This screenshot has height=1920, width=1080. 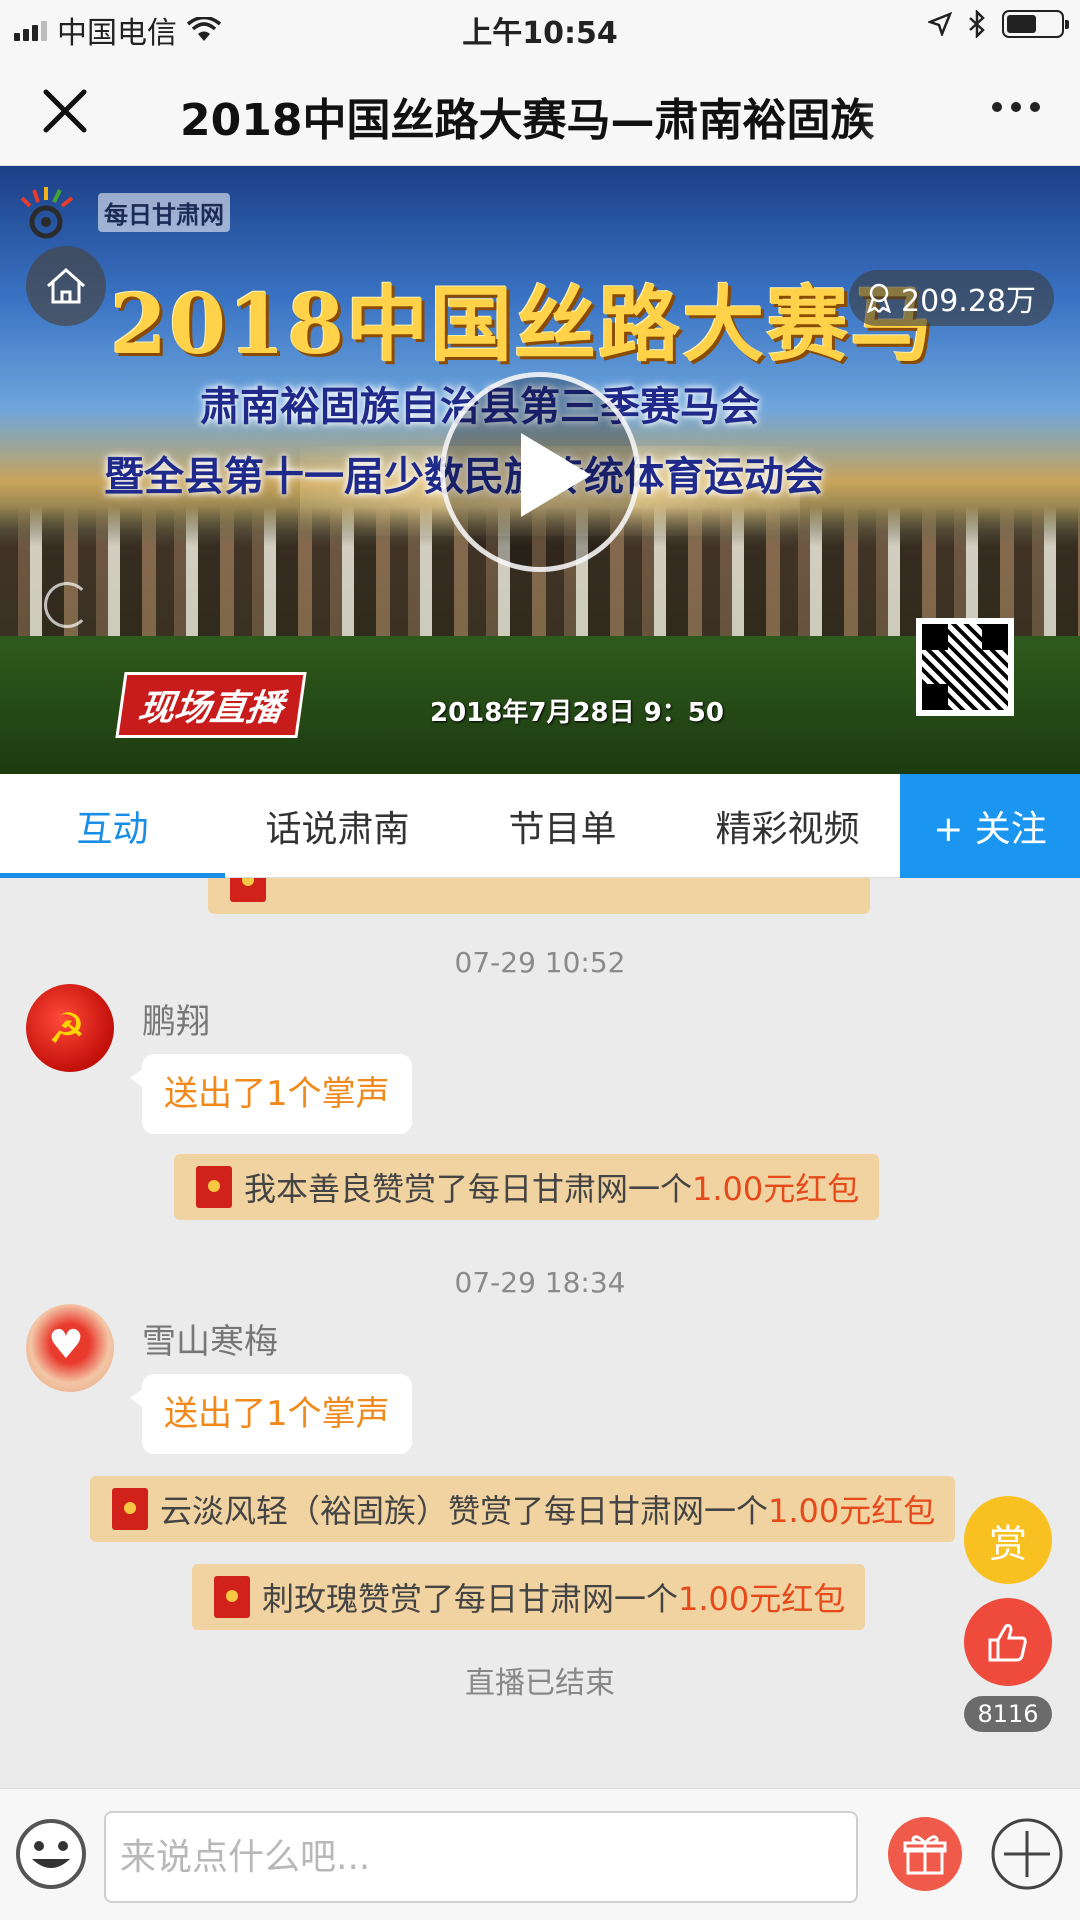 I want to click on like-count: 8116, so click(x=1008, y=1714).